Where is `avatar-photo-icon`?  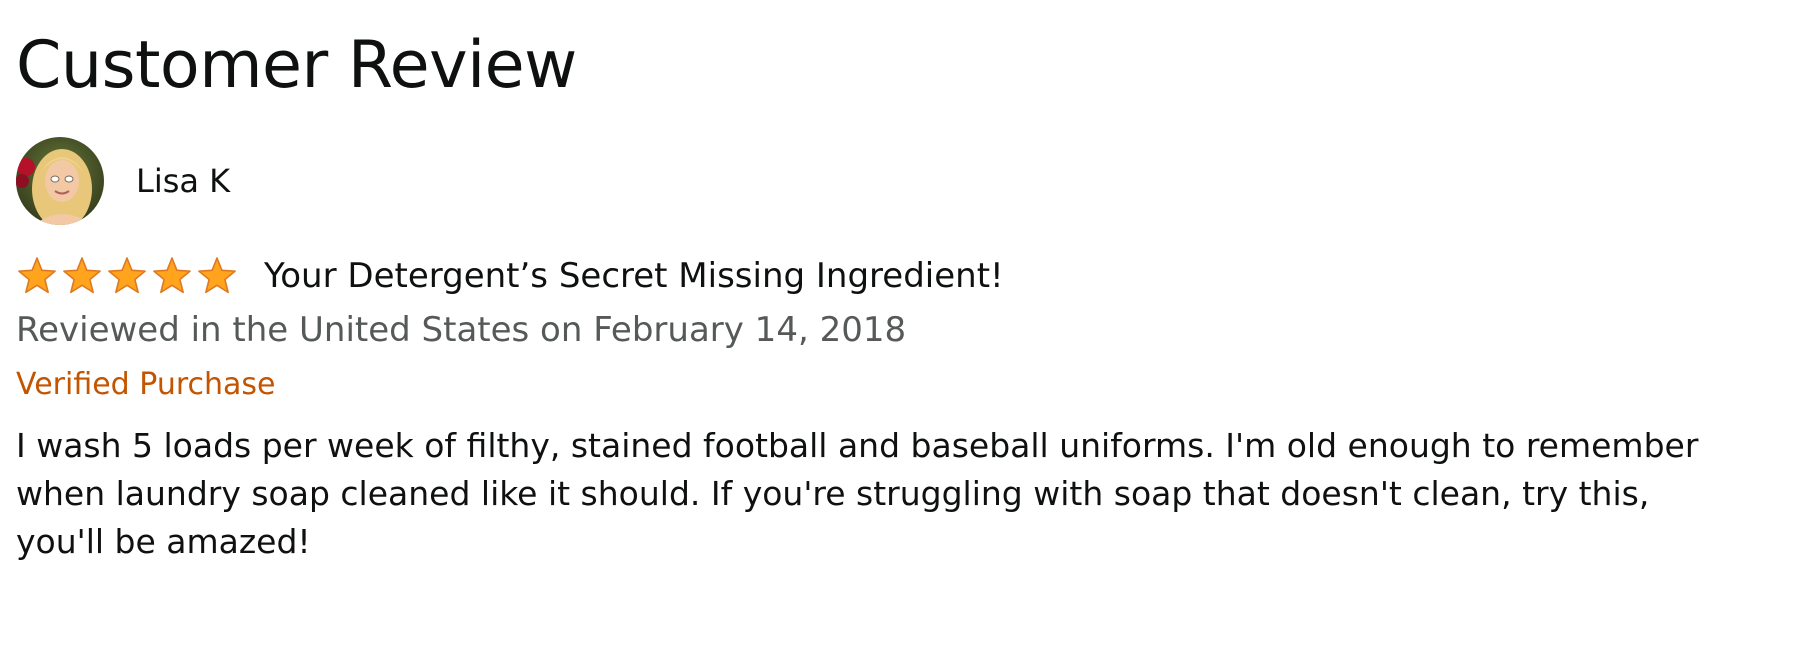 avatar-photo-icon is located at coordinates (60, 181).